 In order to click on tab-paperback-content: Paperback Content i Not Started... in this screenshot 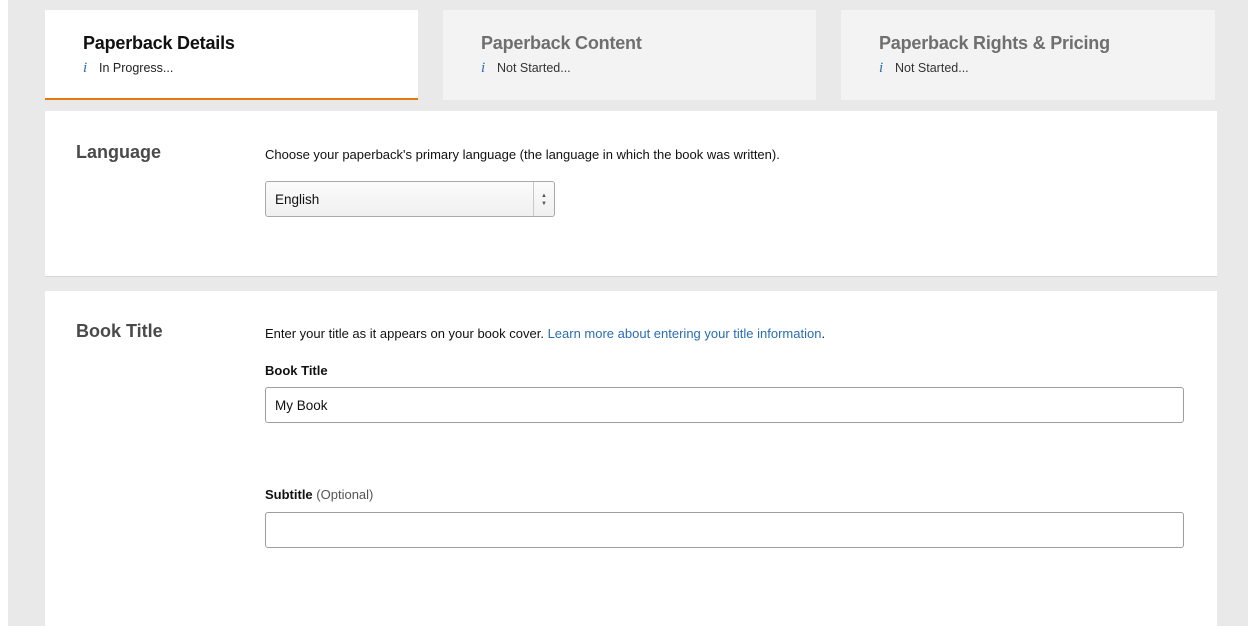, I will do `click(629, 55)`.